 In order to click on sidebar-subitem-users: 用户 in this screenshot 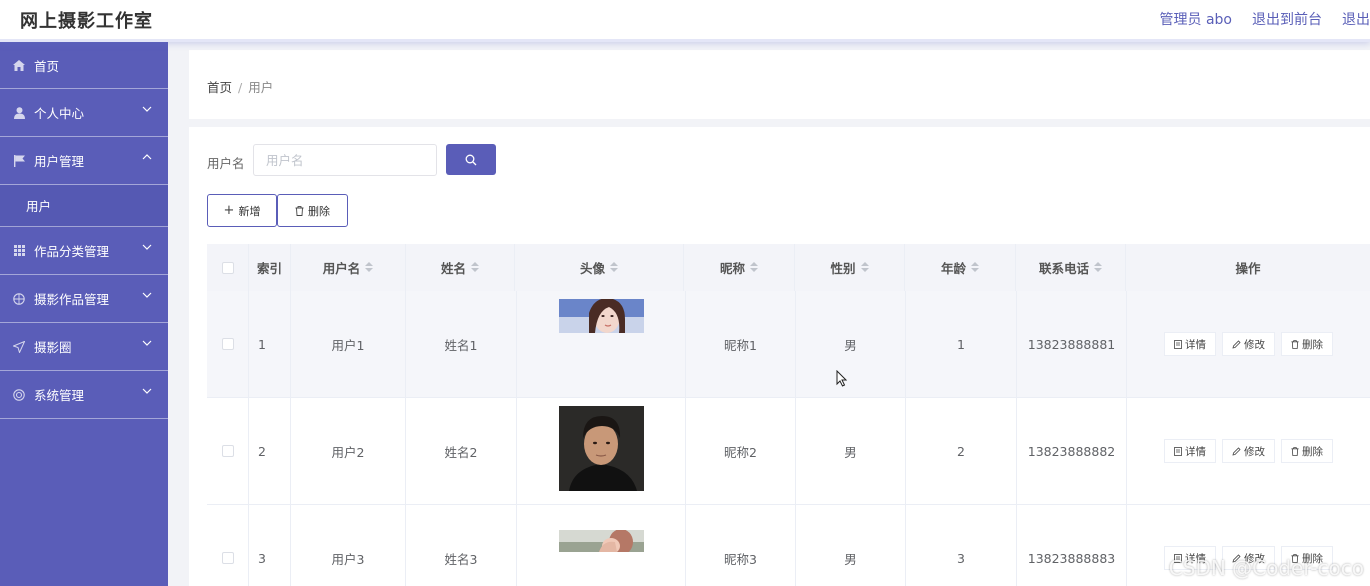, I will do `click(84, 206)`.